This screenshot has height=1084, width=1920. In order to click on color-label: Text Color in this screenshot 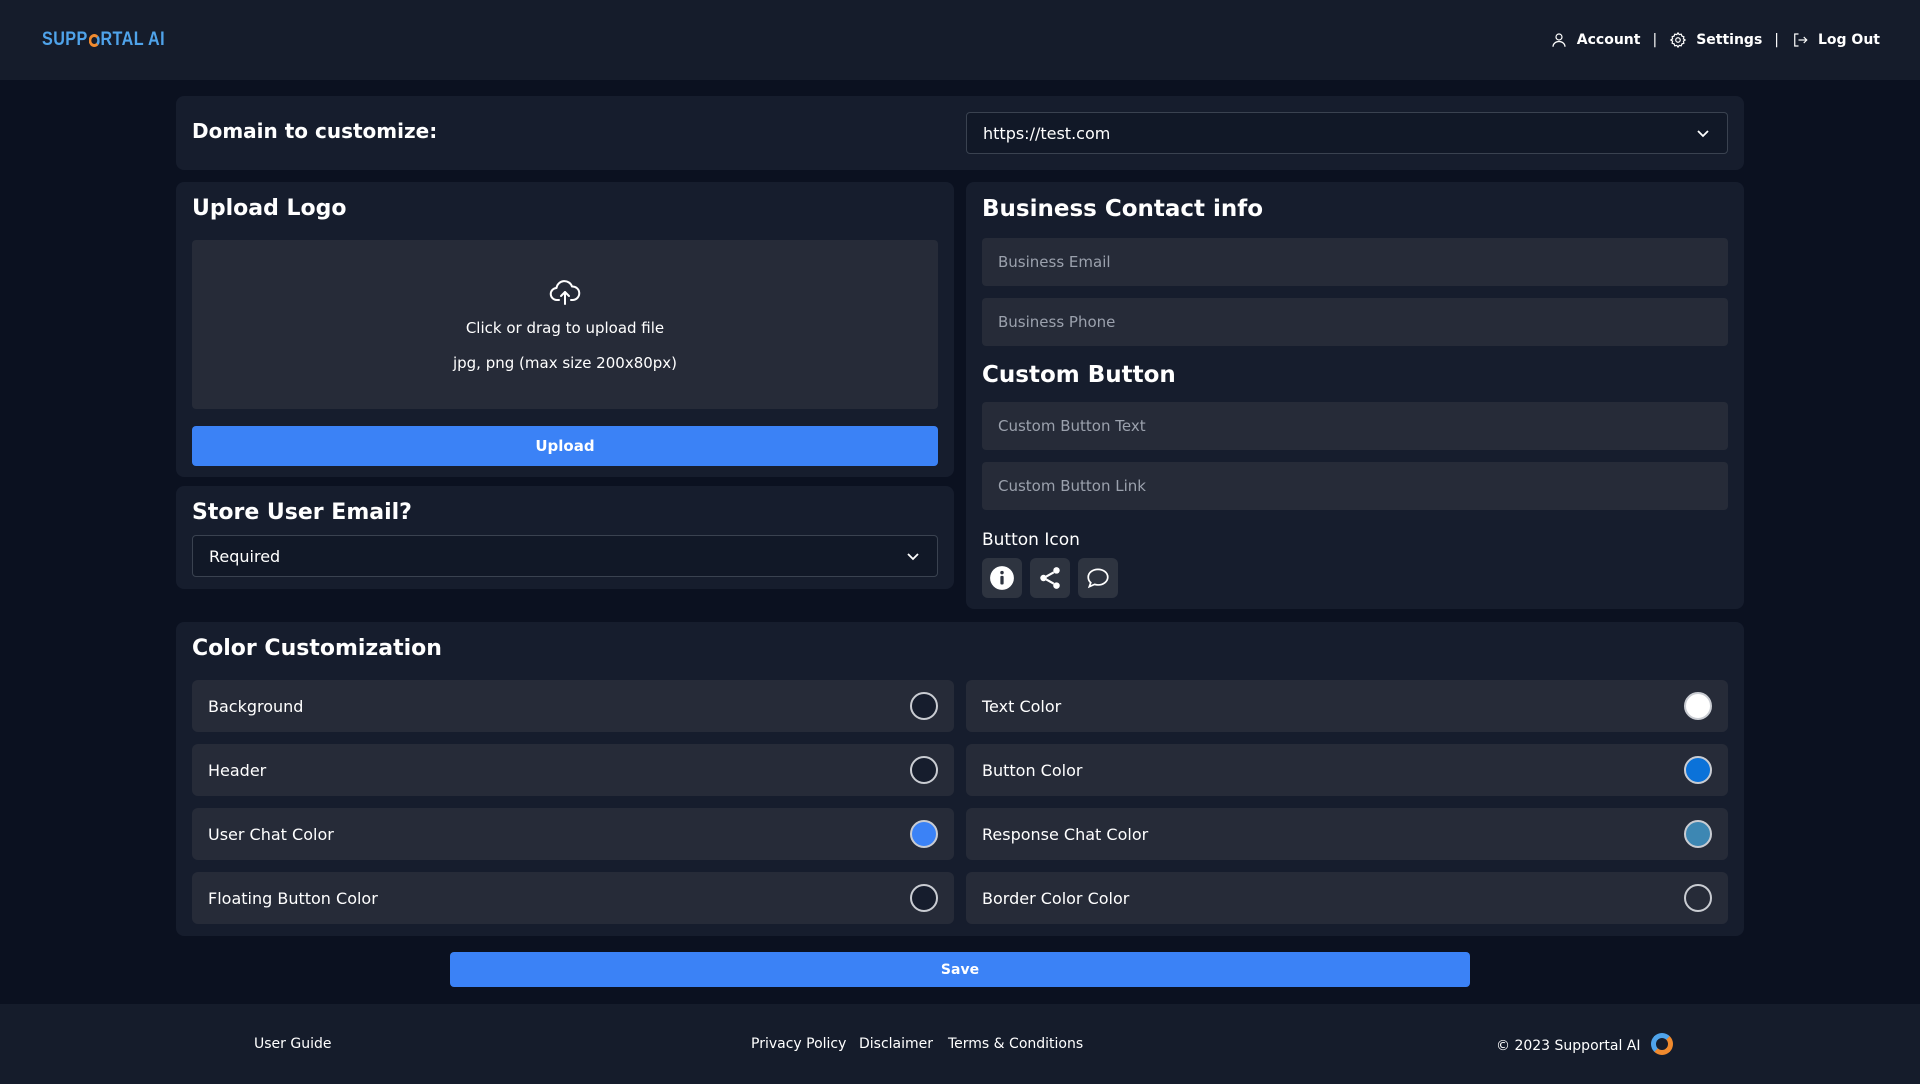, I will do `click(1022, 706)`.